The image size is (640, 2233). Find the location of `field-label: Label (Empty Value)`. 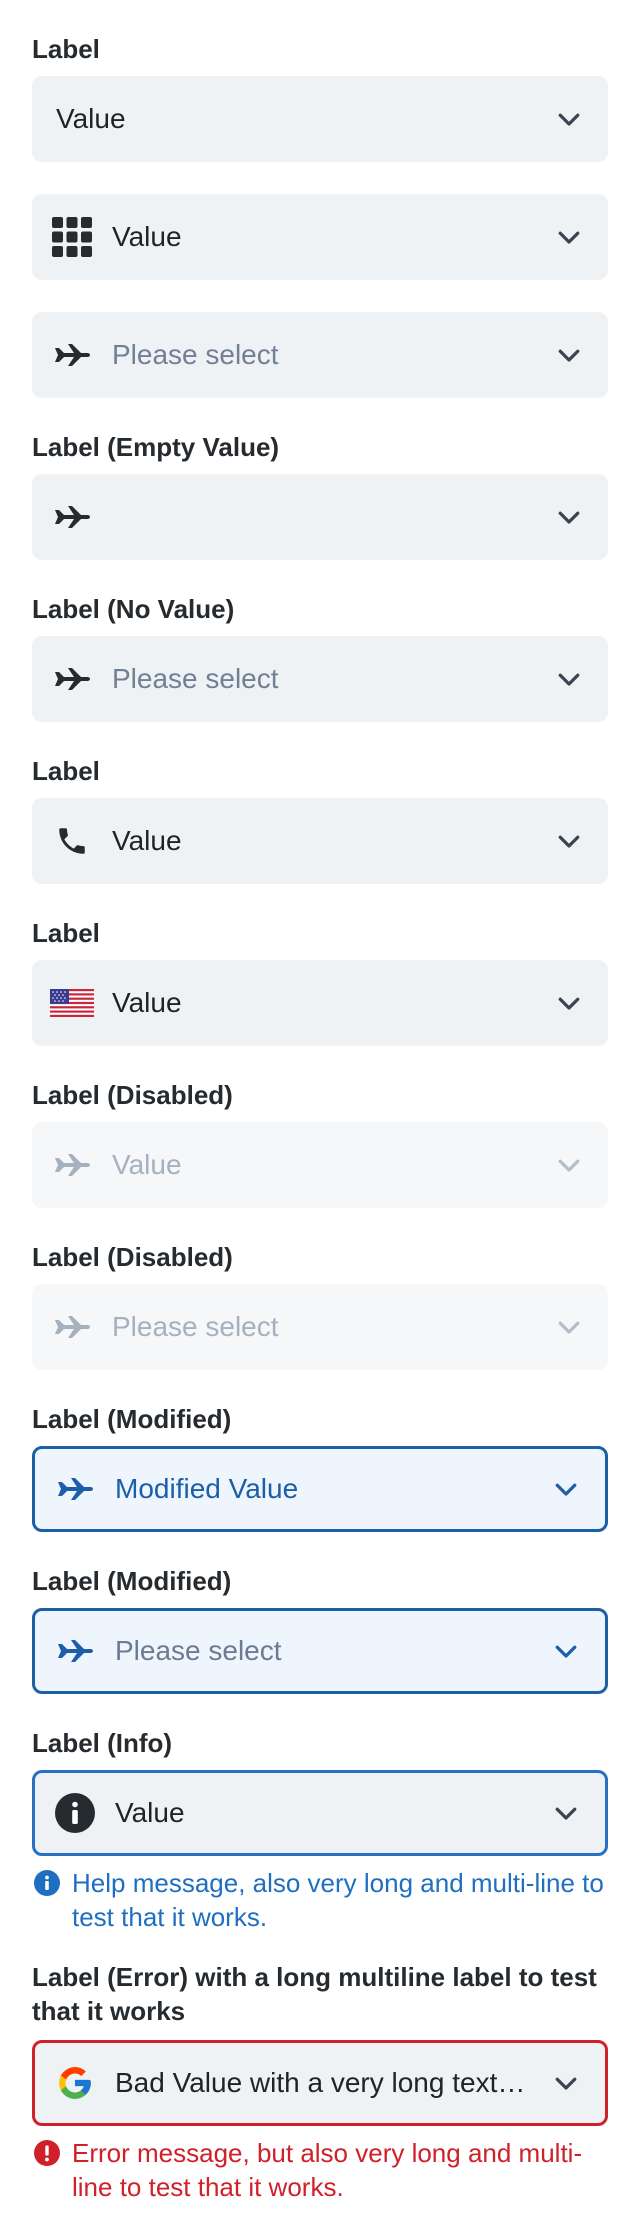

field-label: Label (Empty Value) is located at coordinates (320, 447).